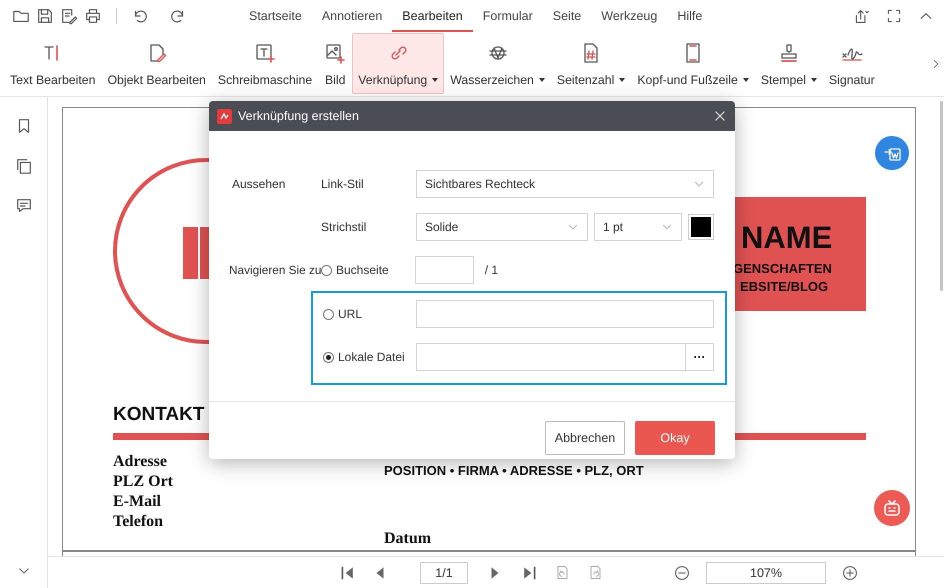 Image resolution: width=944 pixels, height=588 pixels. What do you see at coordinates (491, 270) in the screenshot?
I see `page-count: / 1` at bounding box center [491, 270].